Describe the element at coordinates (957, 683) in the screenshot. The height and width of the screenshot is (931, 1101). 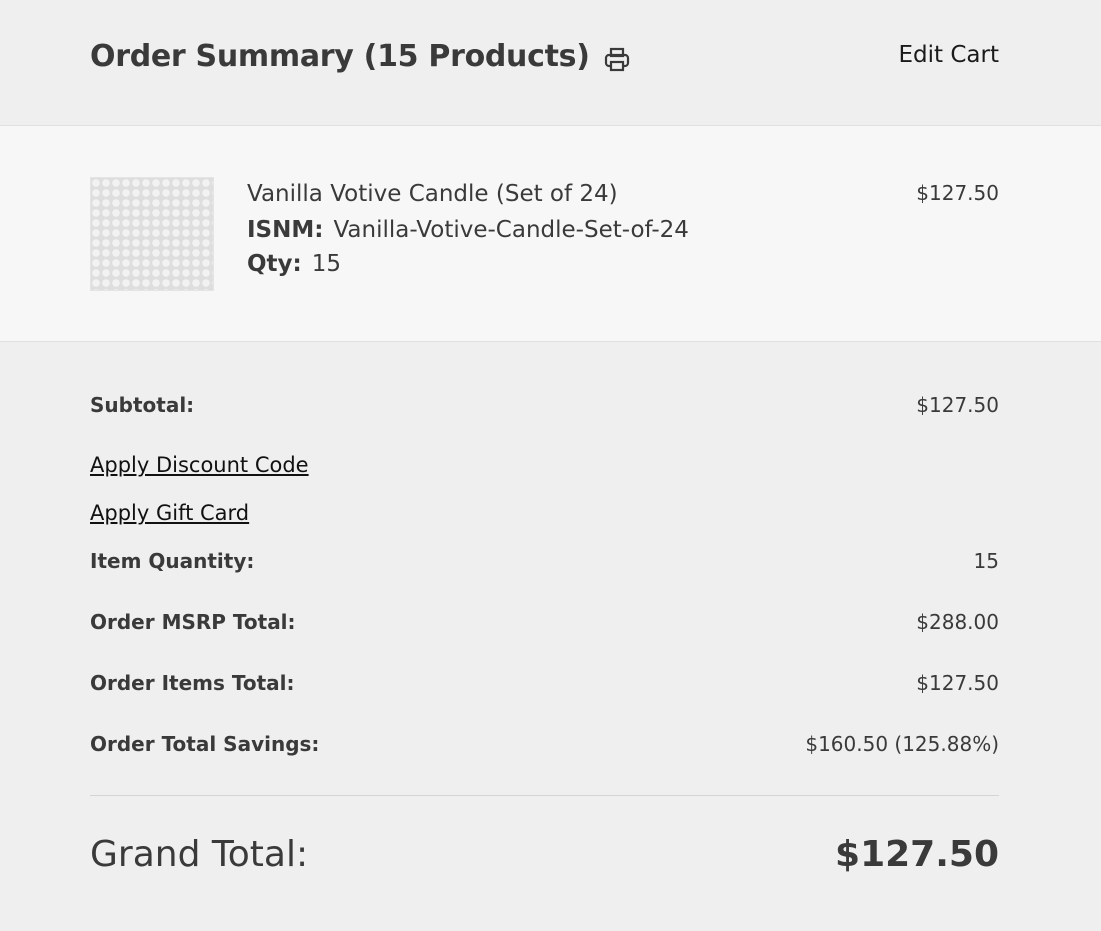
I see `items-total-value: $127.50` at that location.